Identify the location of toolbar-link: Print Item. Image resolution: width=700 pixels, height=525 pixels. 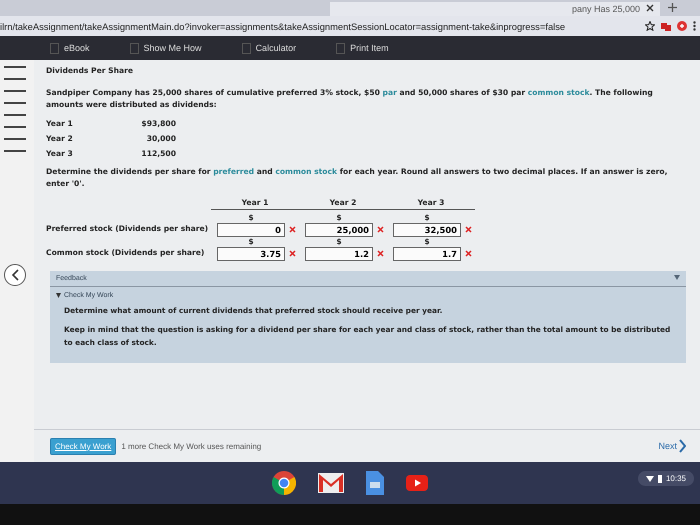
(362, 48).